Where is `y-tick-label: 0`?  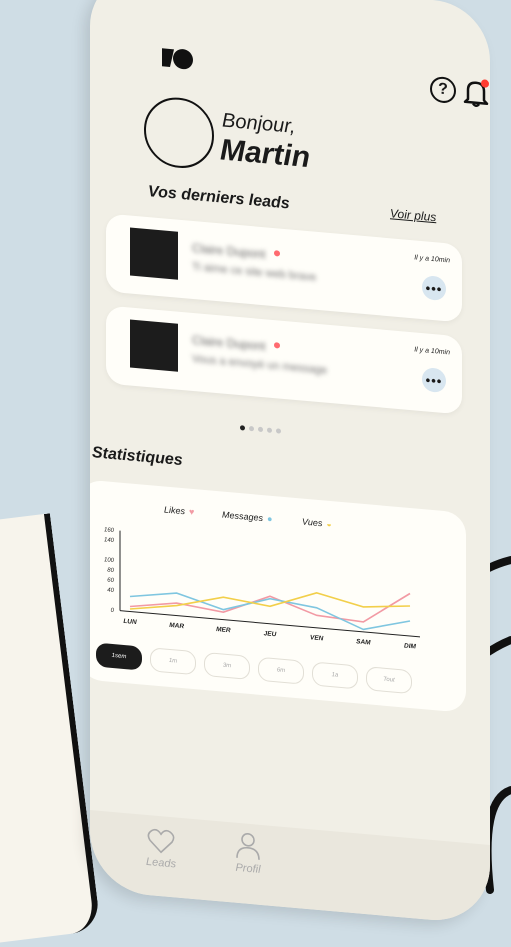 y-tick-label: 0 is located at coordinates (113, 611).